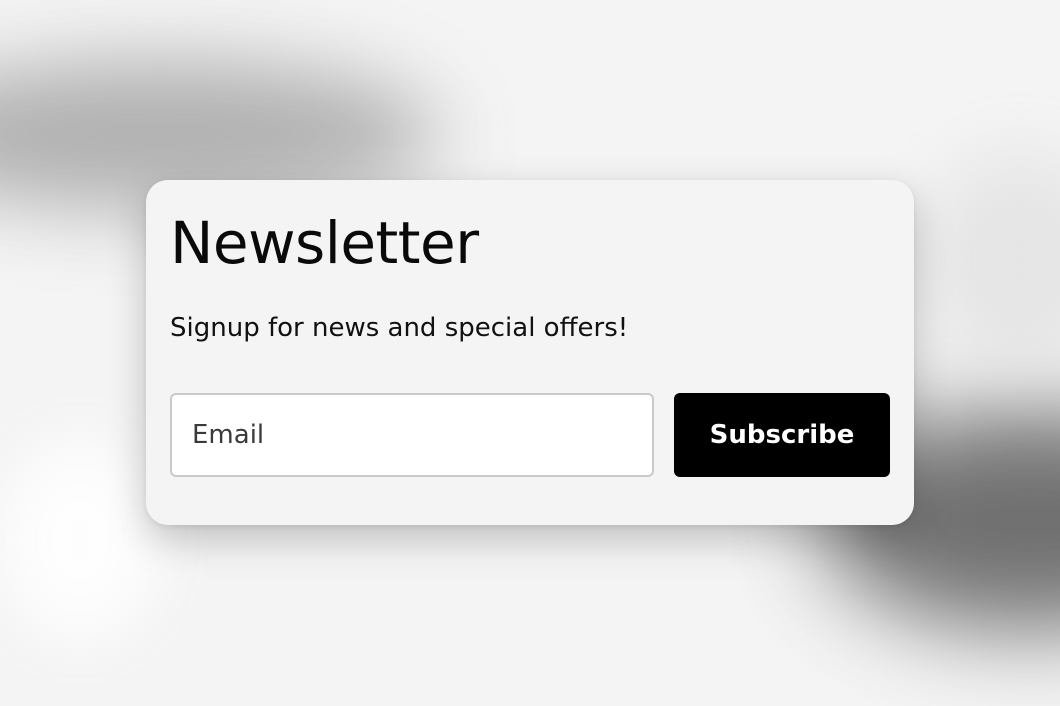 Image resolution: width=1060 pixels, height=706 pixels. Describe the element at coordinates (782, 435) in the screenshot. I see `subscribe-button: Subscribe` at that location.